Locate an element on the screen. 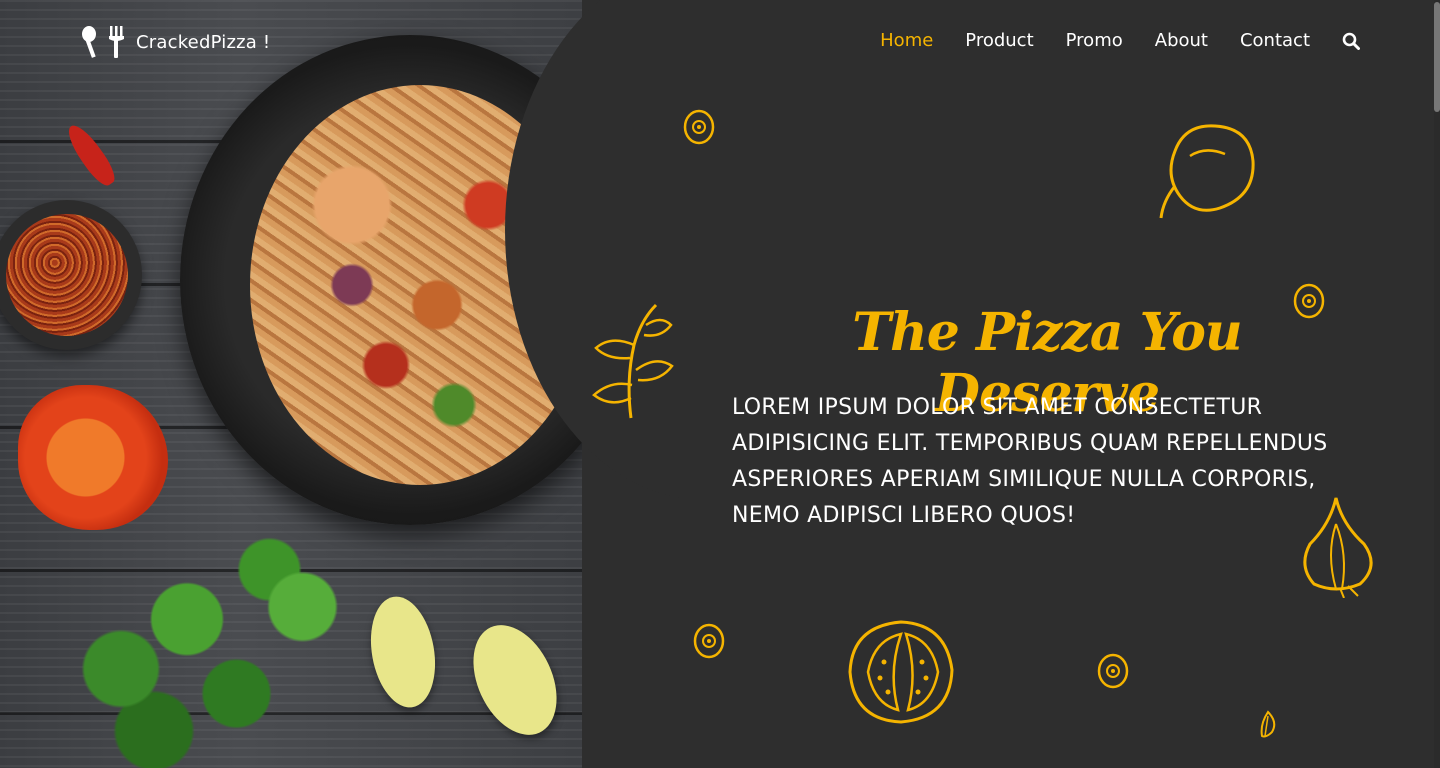 The width and height of the screenshot is (1440, 768). scrollbar is located at coordinates (1437, 384).